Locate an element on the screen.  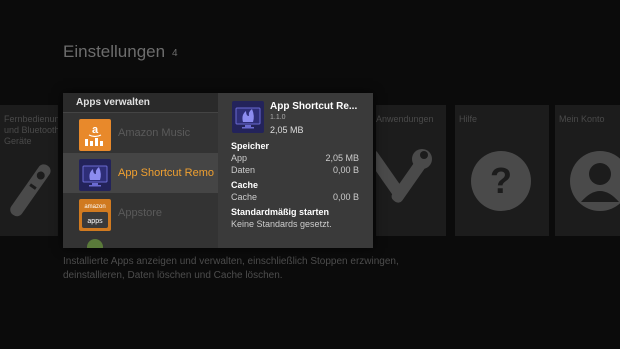
launch-defaults-text: Keine Standards gesetzt. is located at coordinates (281, 224).